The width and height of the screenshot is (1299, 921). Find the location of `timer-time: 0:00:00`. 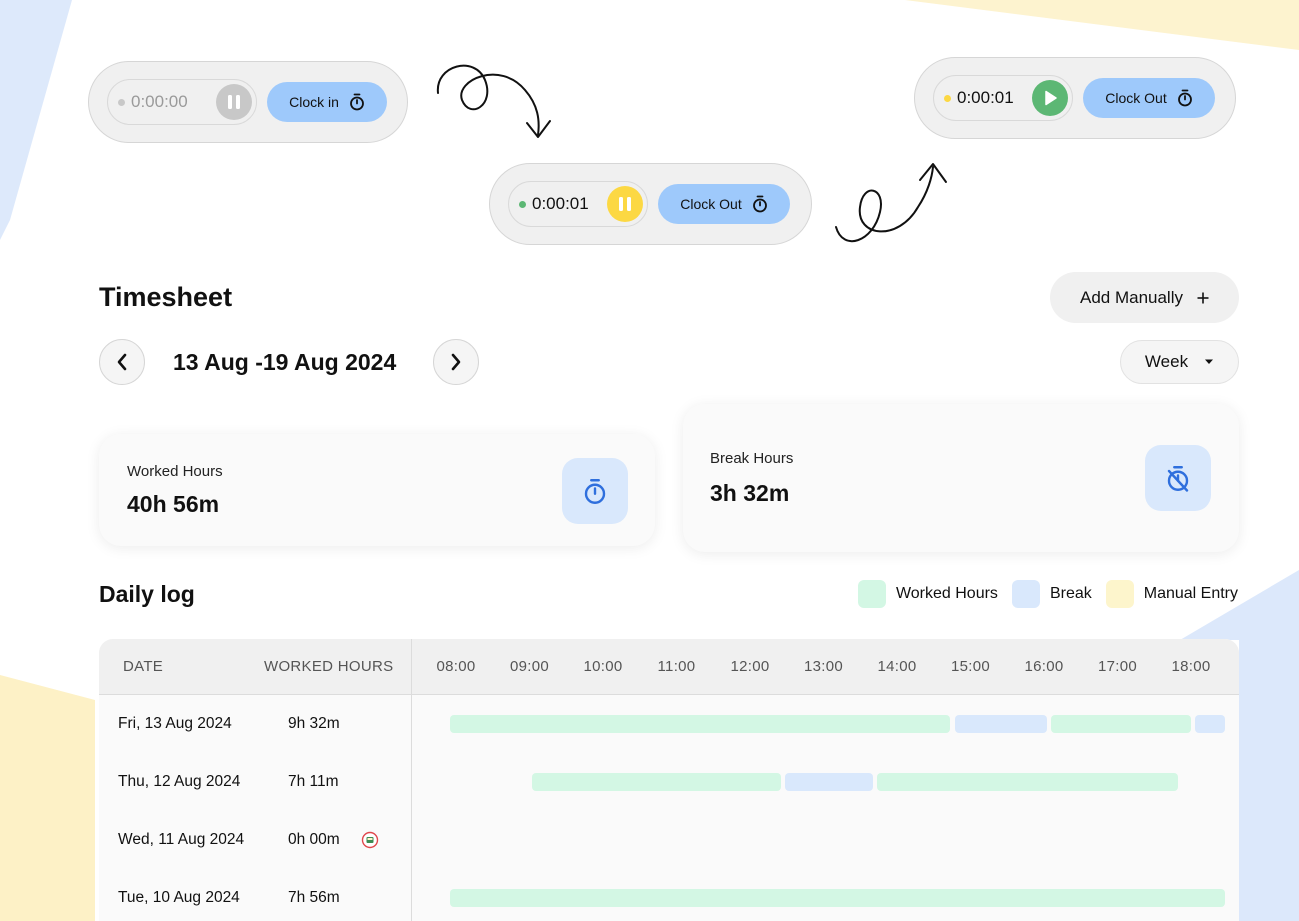

timer-time: 0:00:00 is located at coordinates (159, 101).